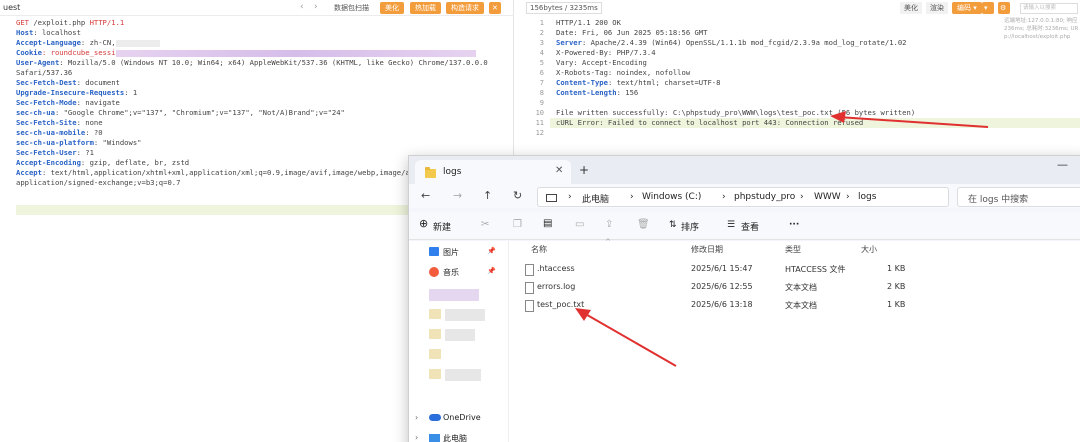  What do you see at coordinates (263, 43) in the screenshot?
I see `request-header-line: Accept-Language: zh-CN,` at bounding box center [263, 43].